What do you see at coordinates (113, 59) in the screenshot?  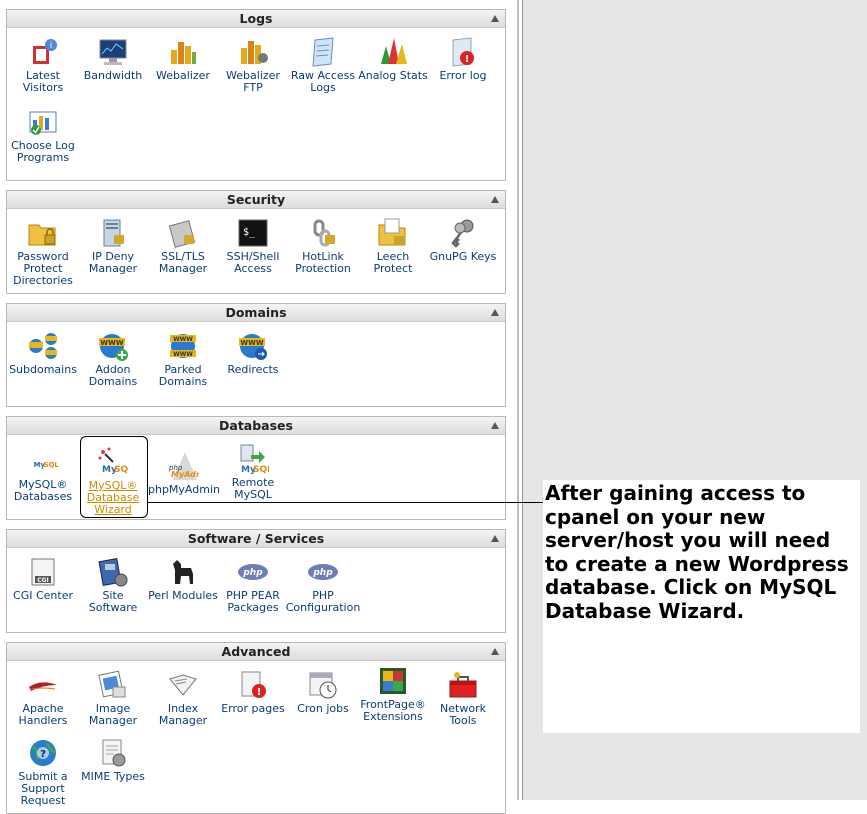 I see `bandwidth-link: Bandwidth` at bounding box center [113, 59].